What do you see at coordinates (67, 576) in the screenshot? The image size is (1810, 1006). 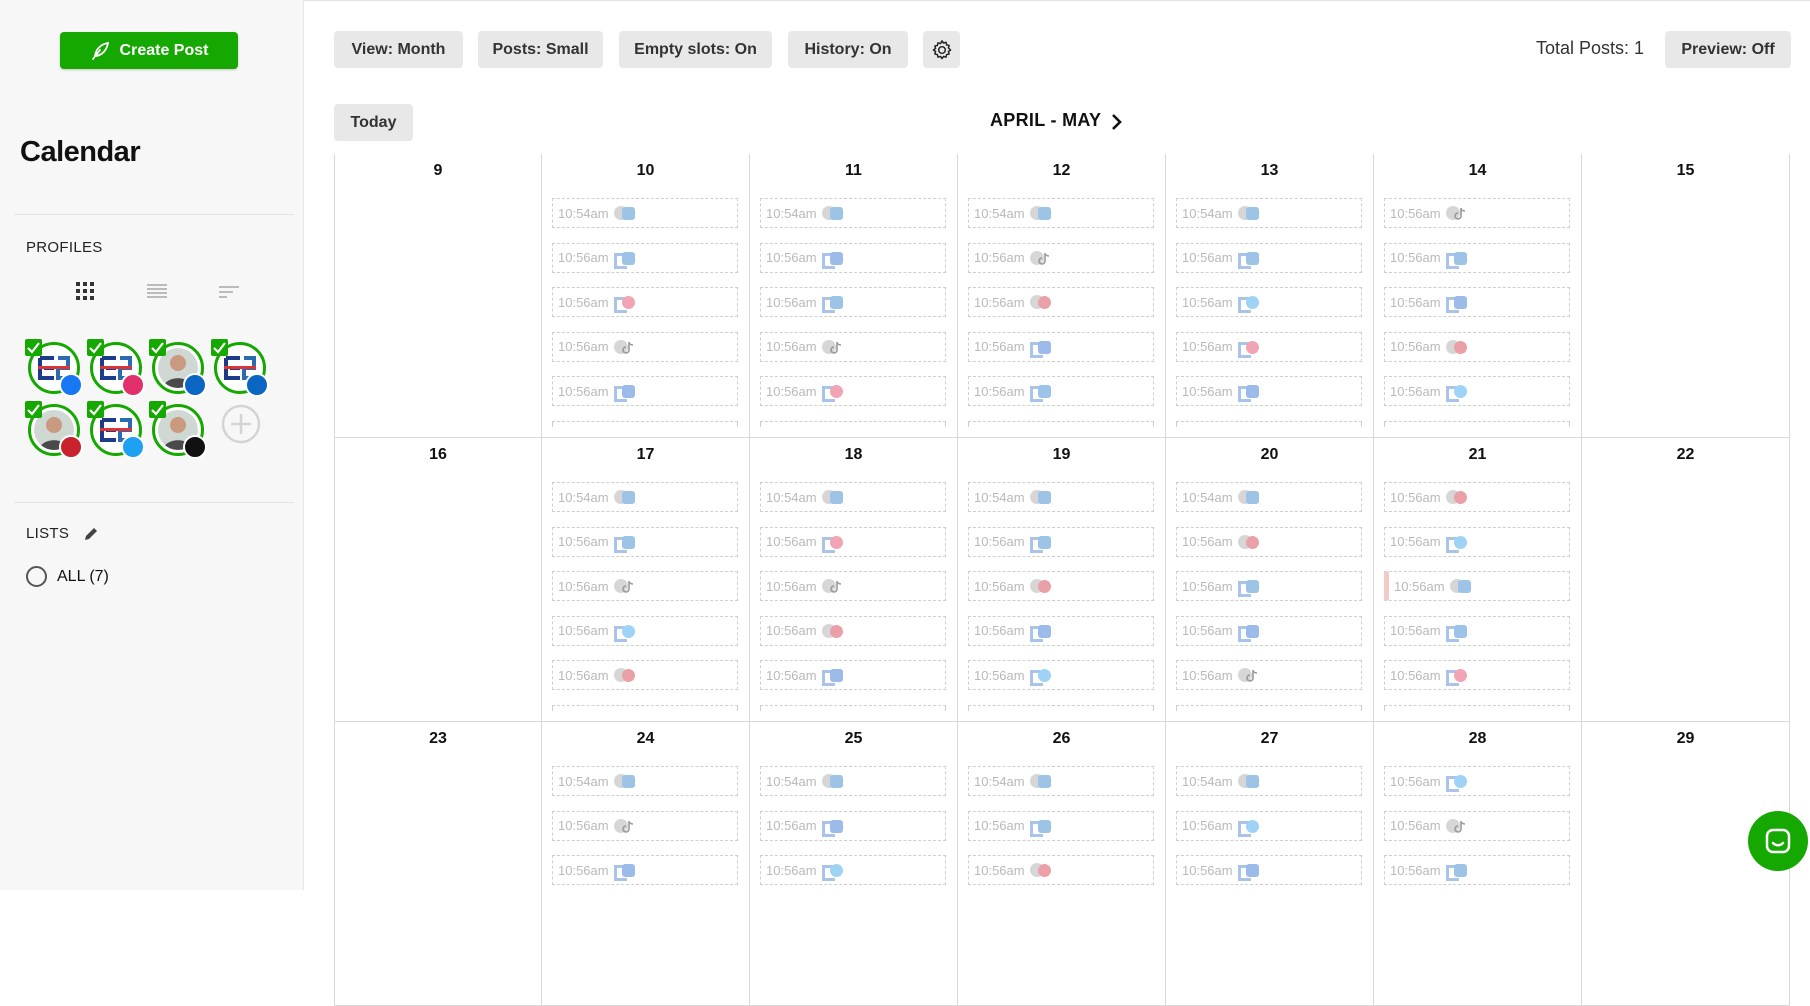 I see `list-item-all: ALL (7)` at bounding box center [67, 576].